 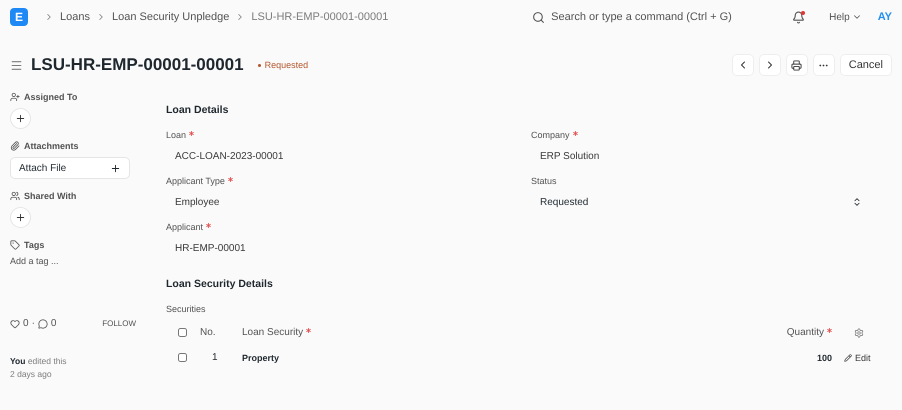 What do you see at coordinates (195, 181) in the screenshot?
I see `field-label: Applicant Type` at bounding box center [195, 181].